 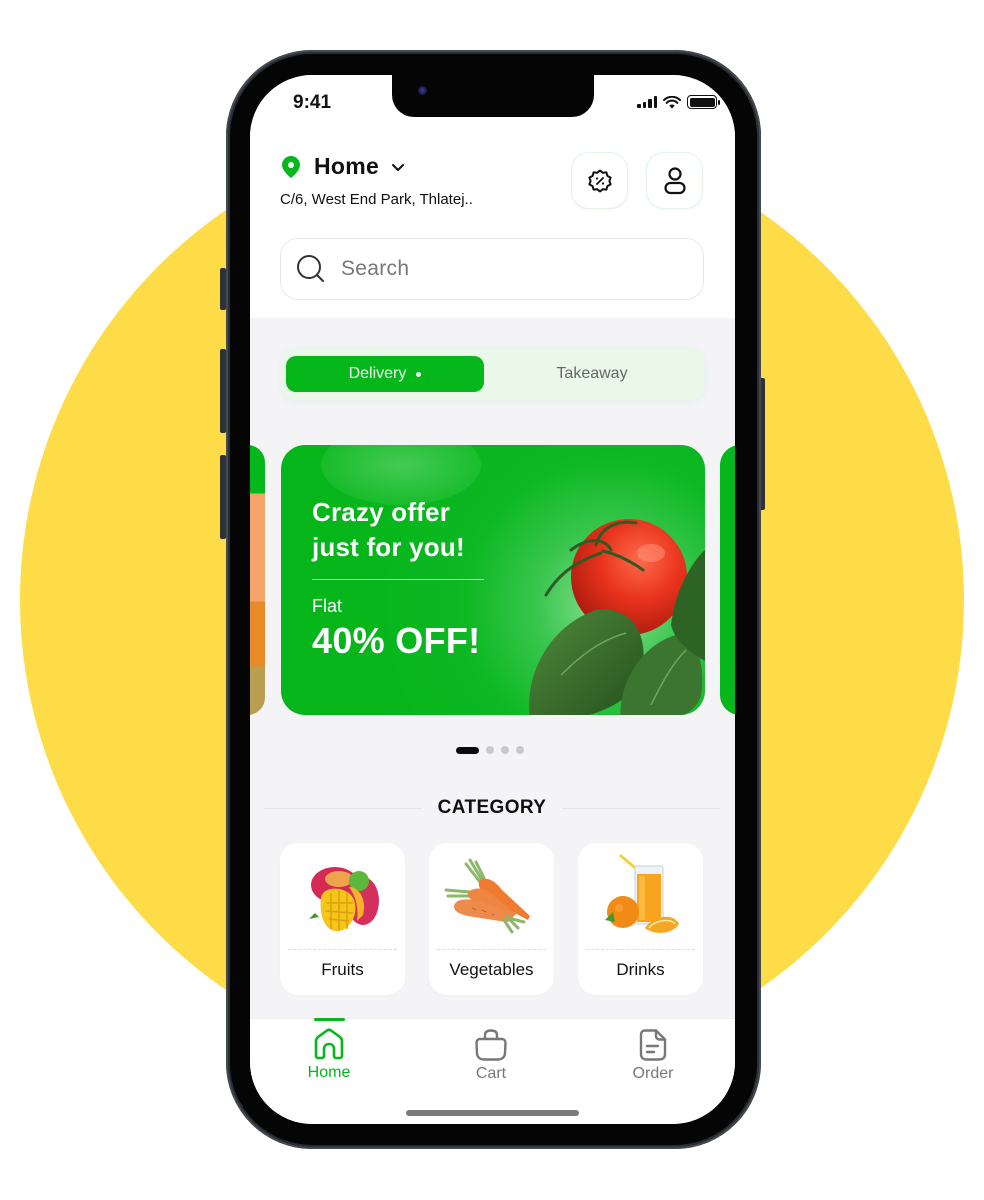 I want to click on nav-home-label: Home, so click(x=329, y=1072).